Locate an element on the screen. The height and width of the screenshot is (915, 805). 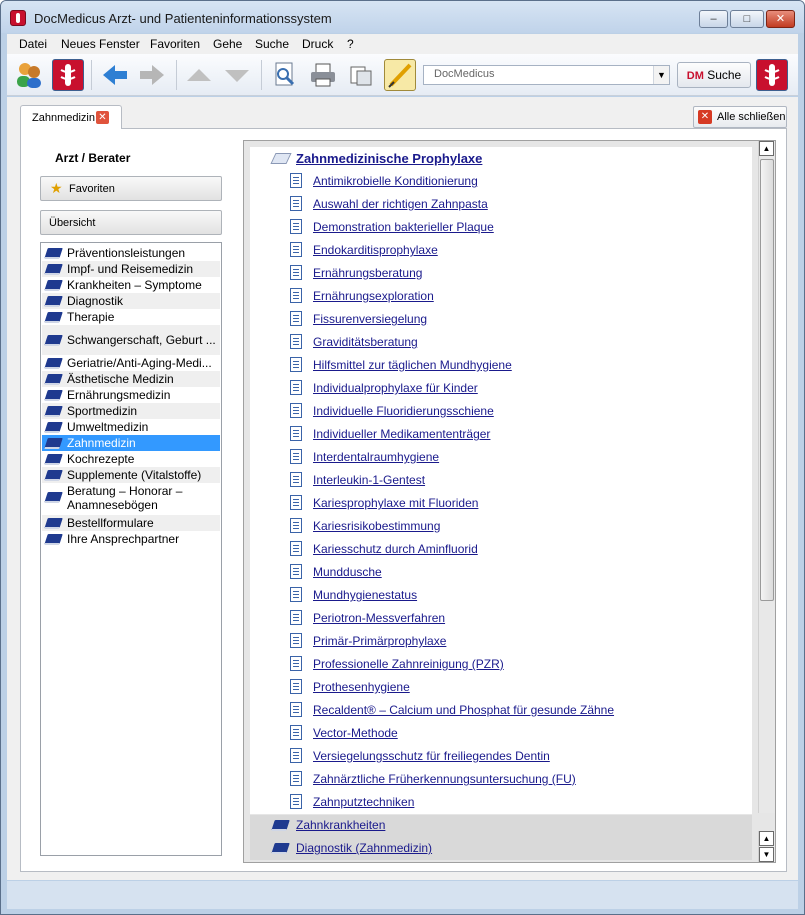
list-item: Präventionsleistungen is located at coordinates (131, 253).